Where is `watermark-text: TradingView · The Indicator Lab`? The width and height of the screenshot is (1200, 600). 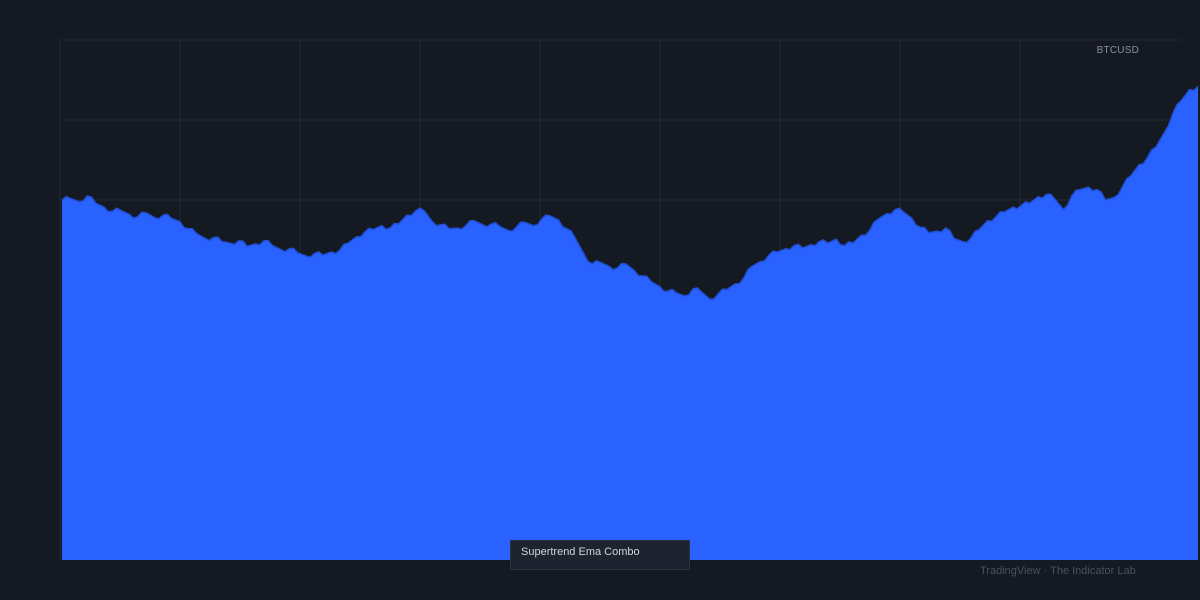 watermark-text: TradingView · The Indicator Lab is located at coordinates (1058, 571).